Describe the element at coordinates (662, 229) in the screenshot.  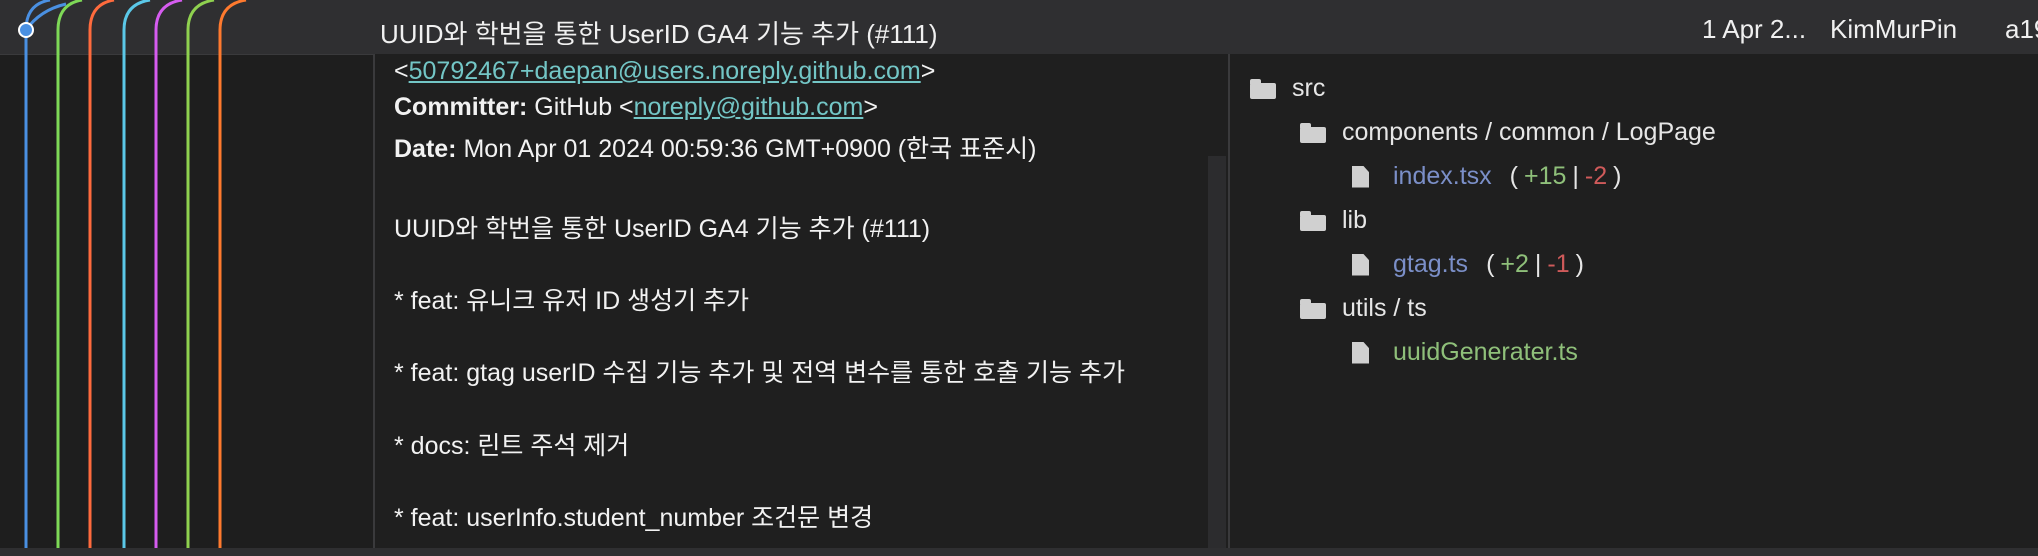
I see `message-line: UUID와 학번을 통한 UserID GA4 기능 추가 (#111)` at that location.